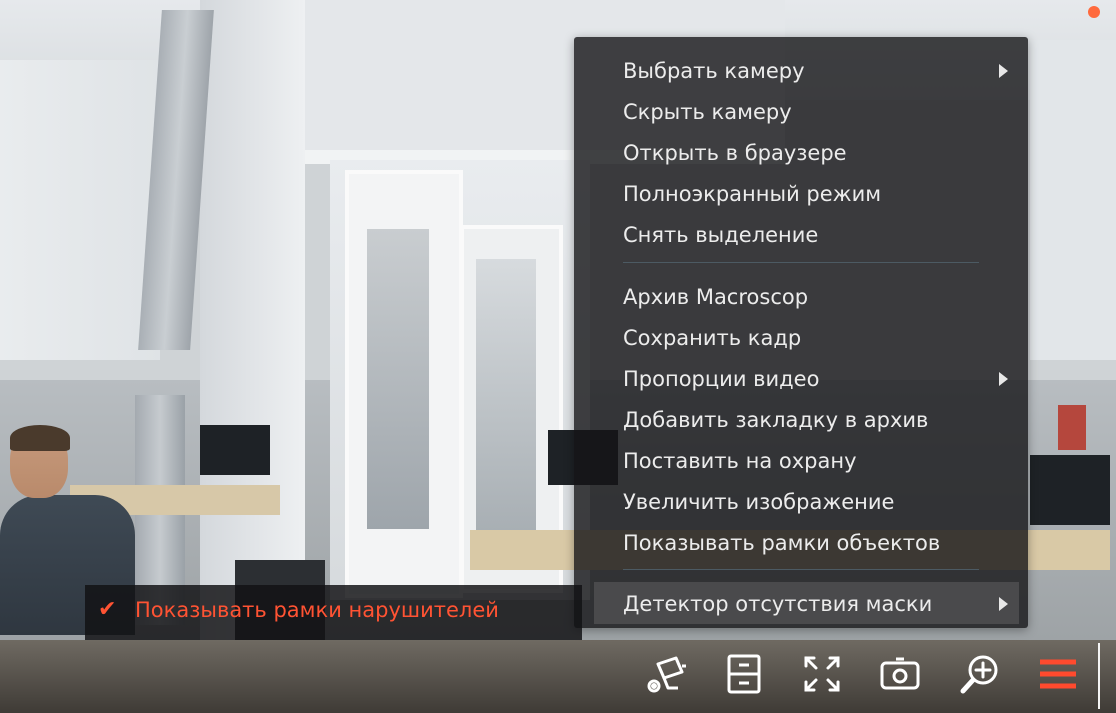  Describe the element at coordinates (980, 674) in the screenshot. I see `zoom-in-icon` at that location.